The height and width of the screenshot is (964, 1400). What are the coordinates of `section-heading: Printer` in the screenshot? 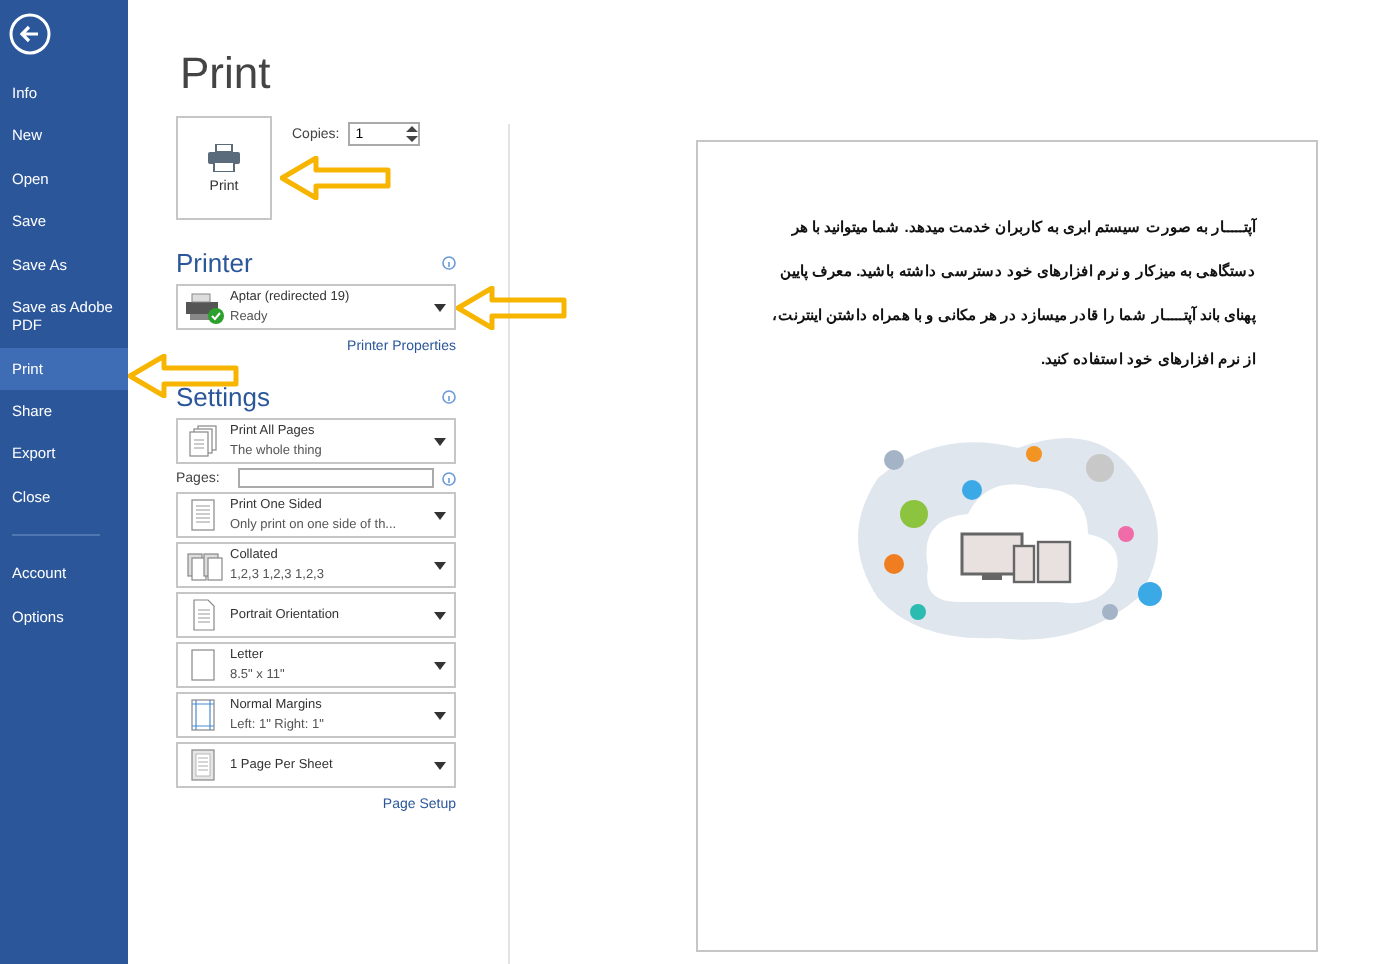 It's located at (214, 262).